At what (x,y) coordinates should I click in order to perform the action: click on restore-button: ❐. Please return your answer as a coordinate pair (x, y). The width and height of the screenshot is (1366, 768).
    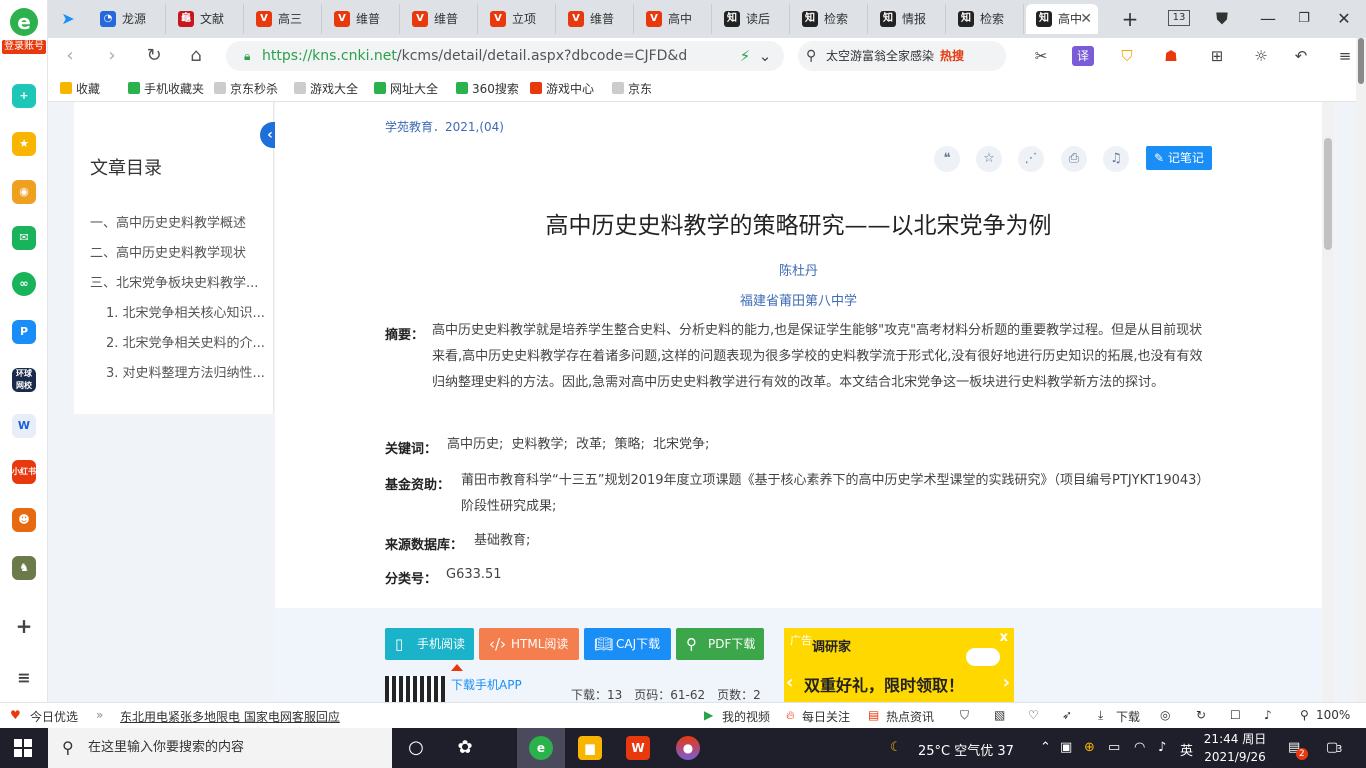
    Looking at the image, I should click on (1304, 19).